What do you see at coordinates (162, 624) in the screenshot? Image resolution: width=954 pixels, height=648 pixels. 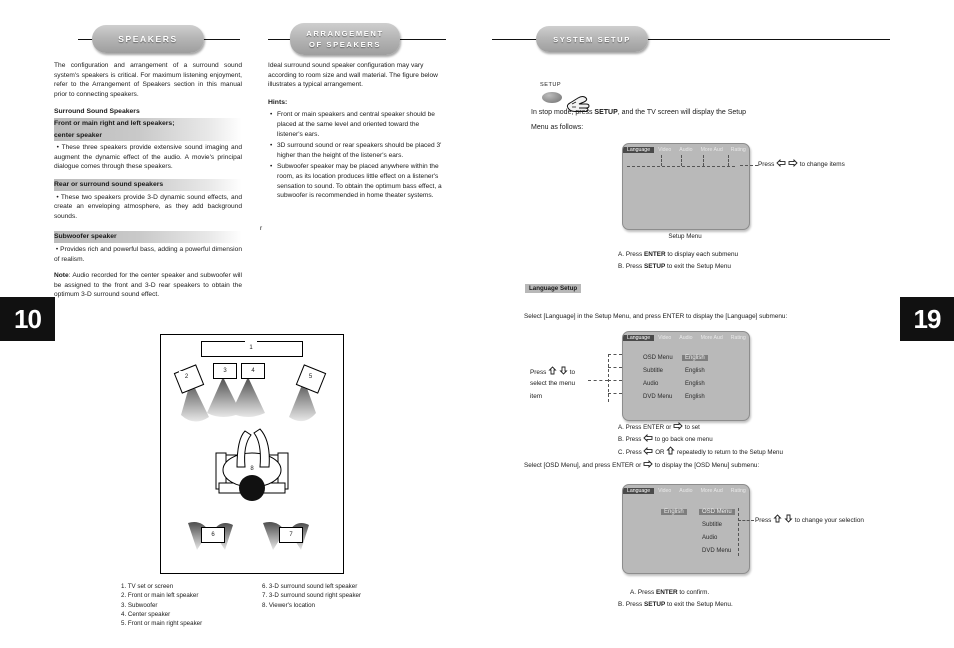 I see `legend-item: 5. Front or main right speaker` at bounding box center [162, 624].